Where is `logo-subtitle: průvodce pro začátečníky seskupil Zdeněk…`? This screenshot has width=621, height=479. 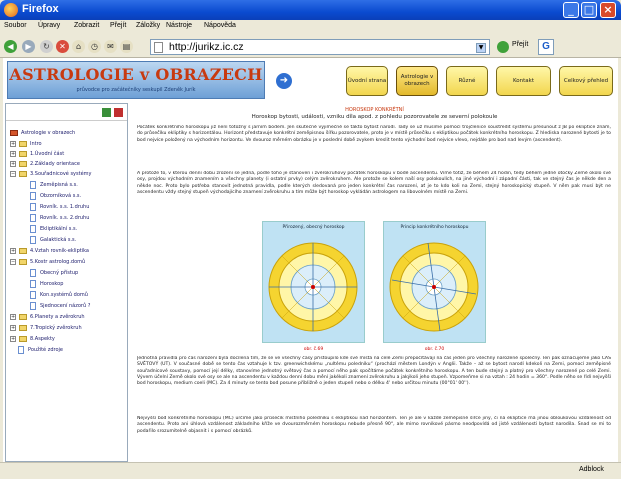 logo-subtitle: průvodce pro začátečníky seskupil Zdeněk… is located at coordinates (136, 90).